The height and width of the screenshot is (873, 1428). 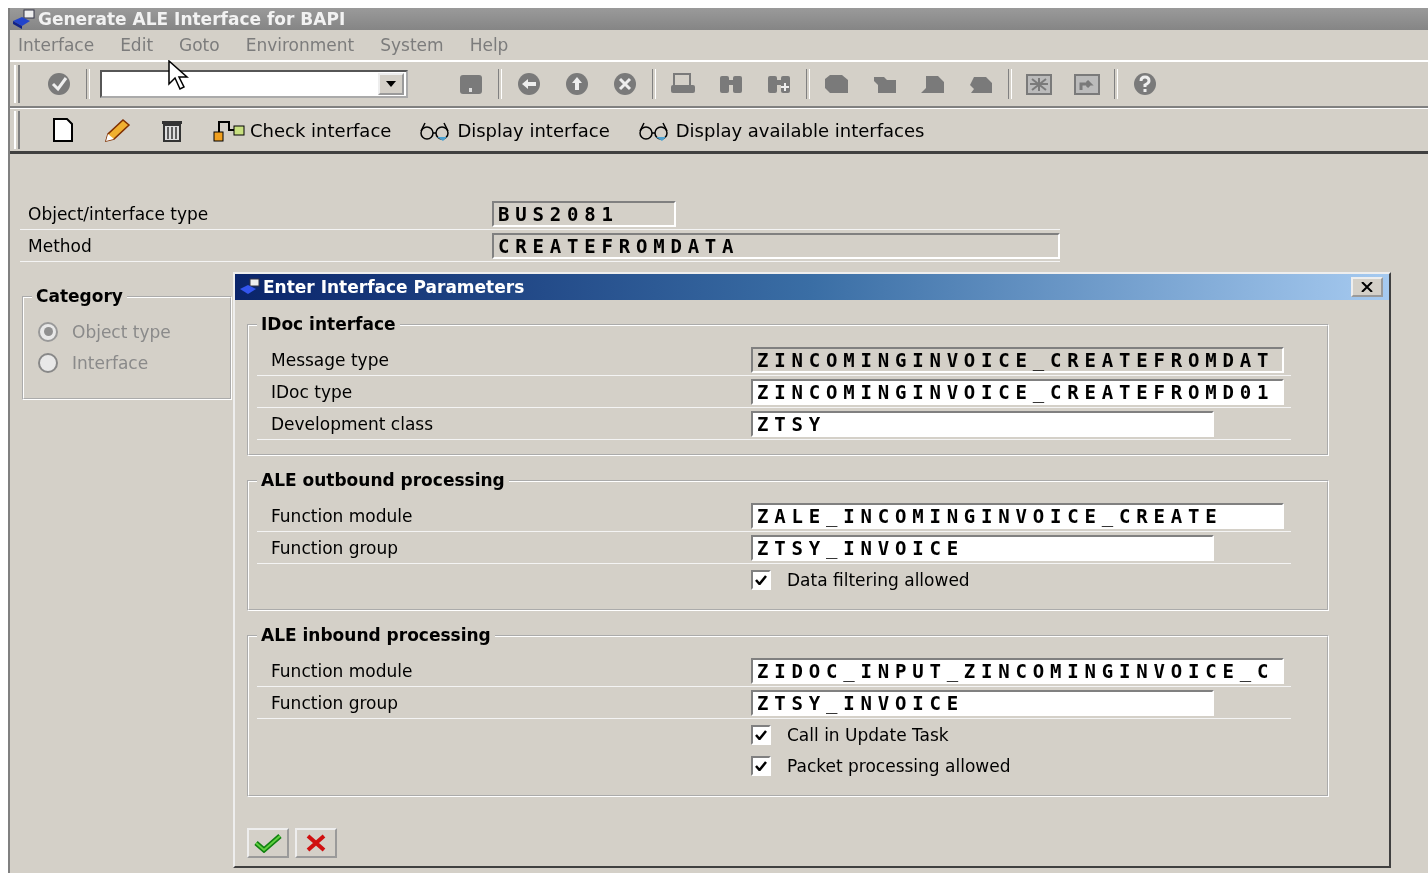 I want to click on input-field: ZINCOMINGINVOICE_CREATEFROMD01, so click(x=1017, y=391).